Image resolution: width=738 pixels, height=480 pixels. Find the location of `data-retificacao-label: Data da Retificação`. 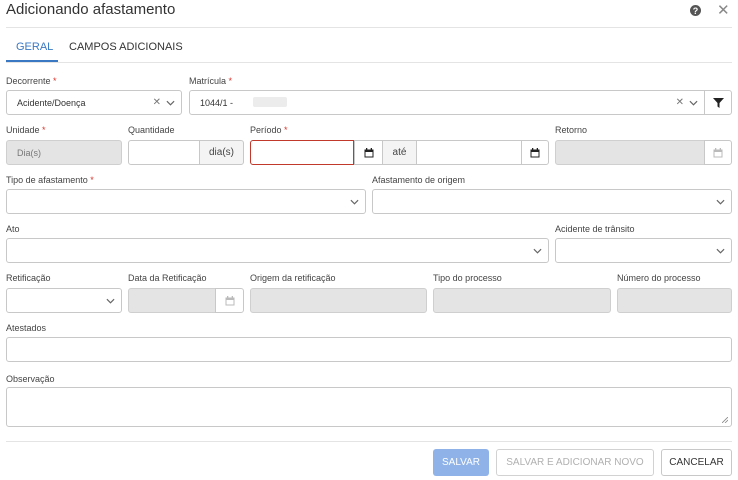

data-retificacao-label: Data da Retificação is located at coordinates (167, 278).